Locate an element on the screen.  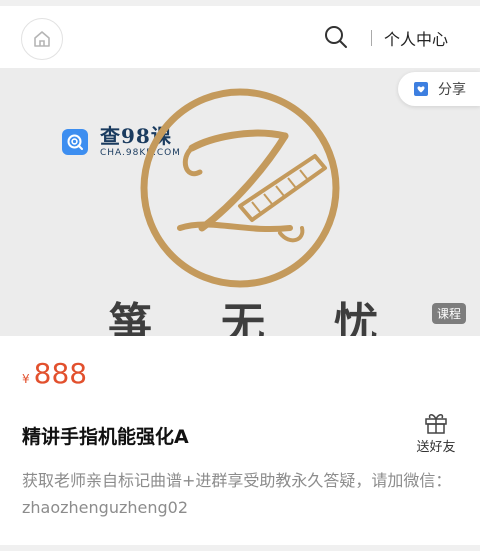
brand-char: 无 is located at coordinates (243, 317).